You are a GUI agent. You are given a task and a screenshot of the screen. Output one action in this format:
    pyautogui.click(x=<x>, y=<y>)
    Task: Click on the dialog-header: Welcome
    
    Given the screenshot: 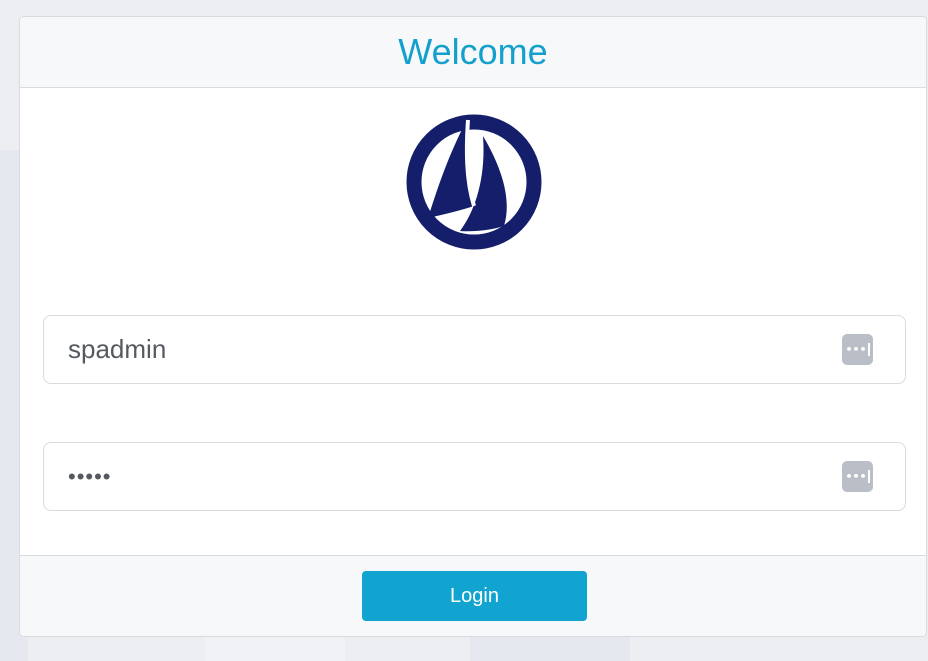 What is the action you would take?
    pyautogui.click(x=473, y=52)
    